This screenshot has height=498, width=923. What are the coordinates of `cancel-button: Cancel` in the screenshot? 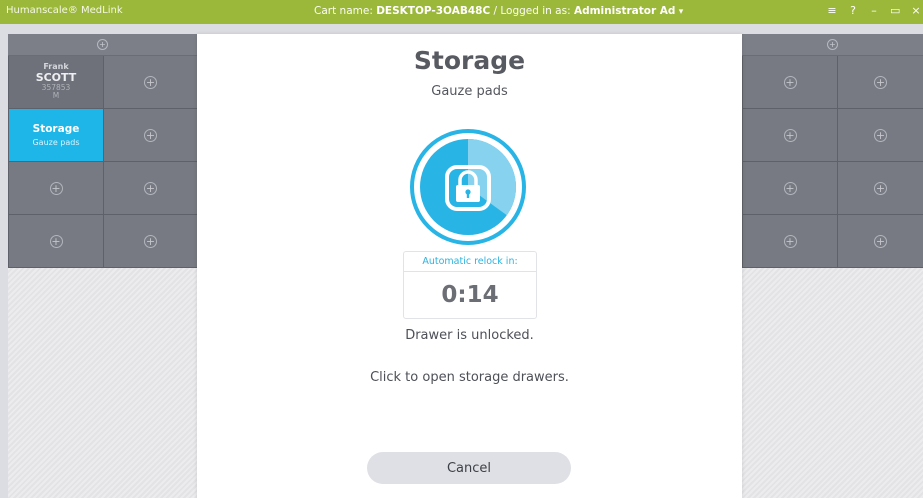 It's located at (469, 468).